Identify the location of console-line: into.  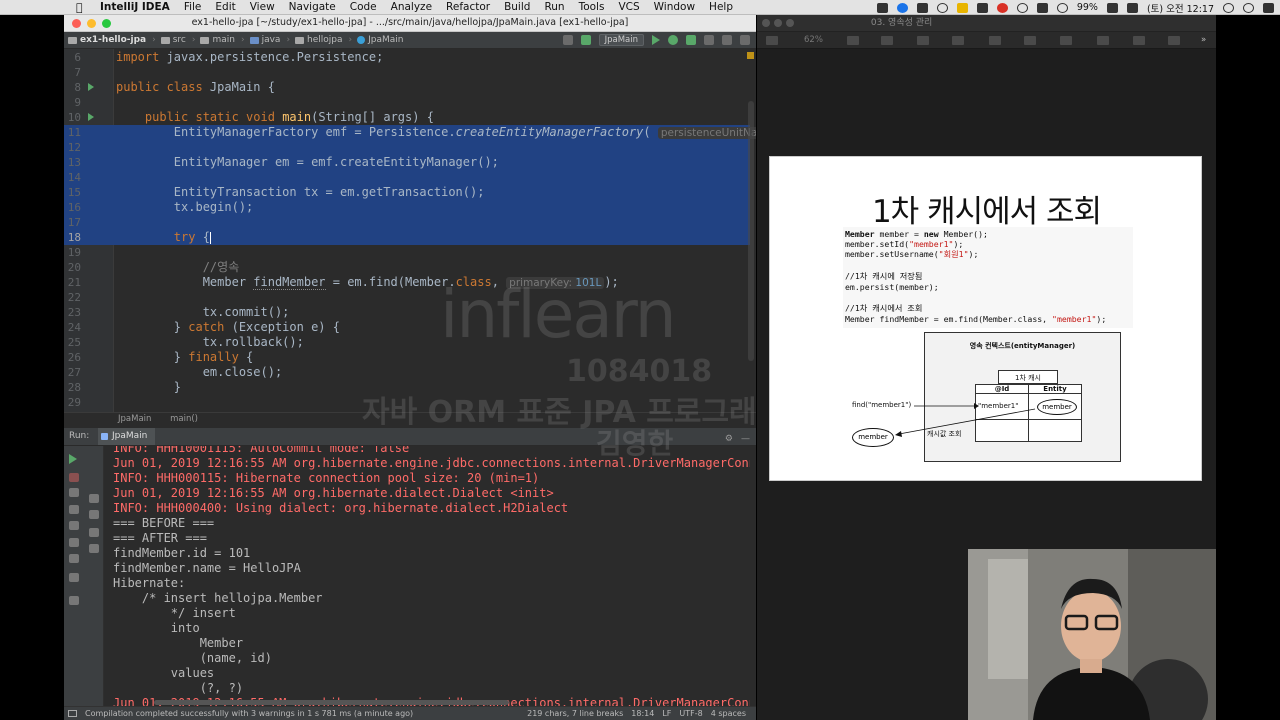
(156, 628).